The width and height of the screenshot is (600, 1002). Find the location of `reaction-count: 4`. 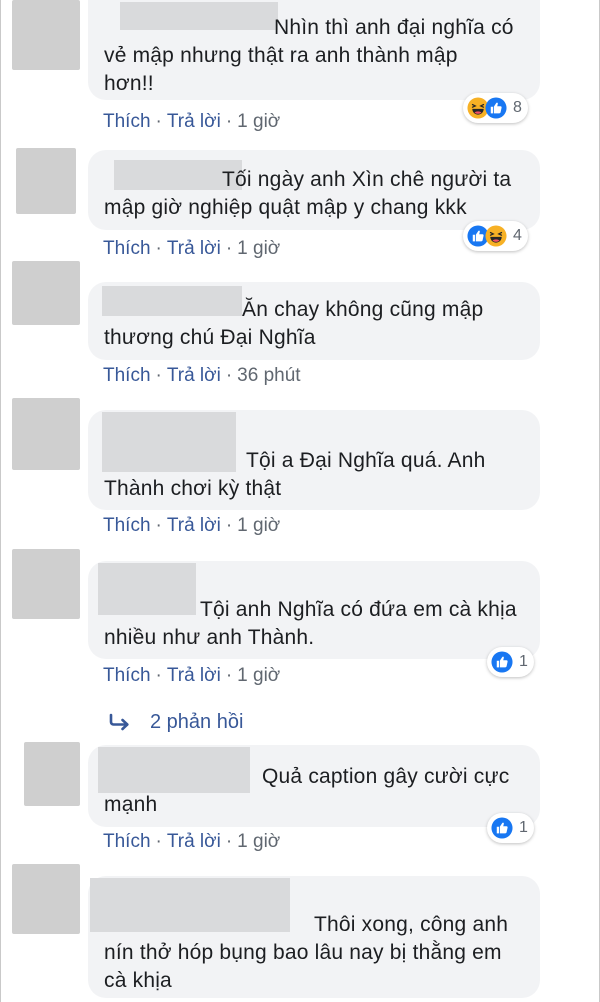

reaction-count: 4 is located at coordinates (517, 235).